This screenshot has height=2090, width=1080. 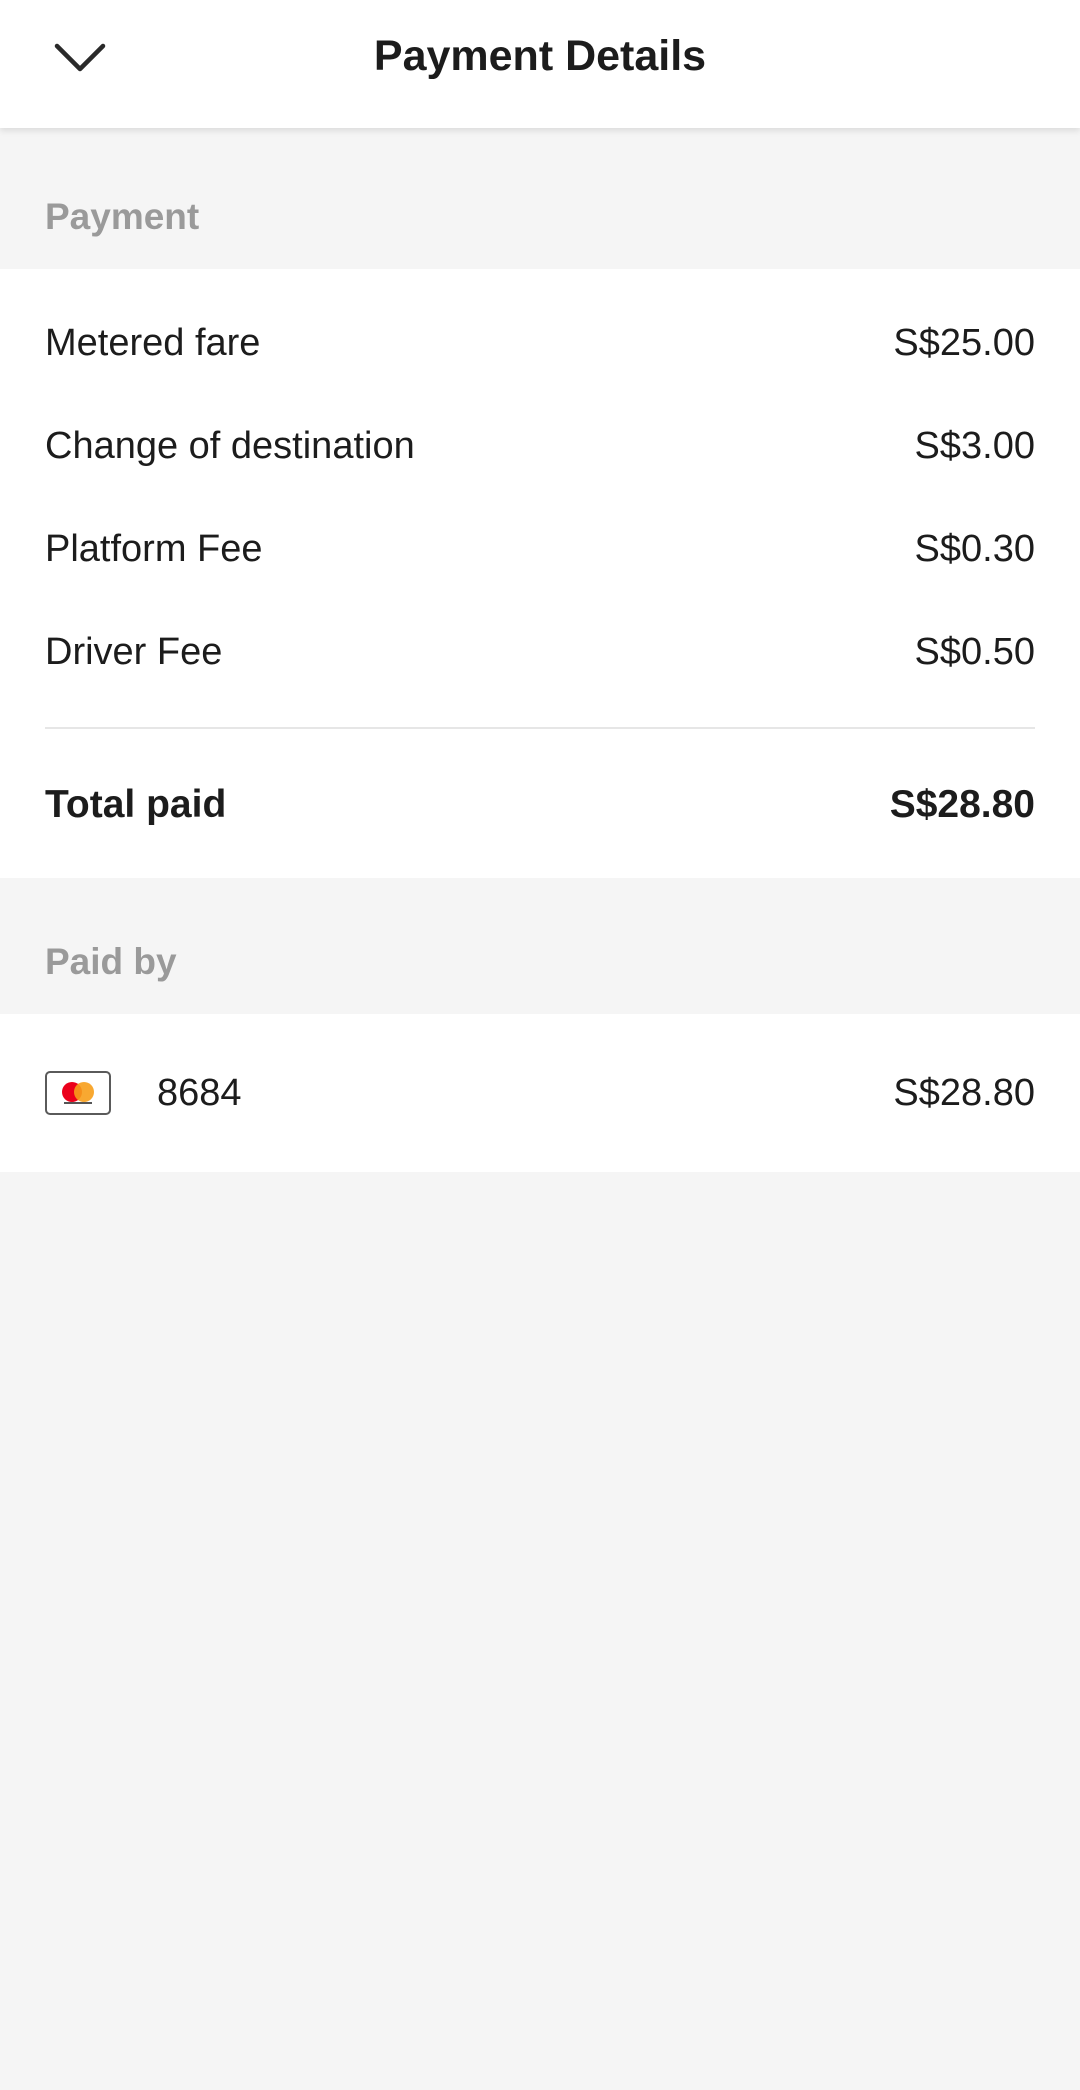 I want to click on fare-item-label: Platform Fee, so click(x=154, y=548).